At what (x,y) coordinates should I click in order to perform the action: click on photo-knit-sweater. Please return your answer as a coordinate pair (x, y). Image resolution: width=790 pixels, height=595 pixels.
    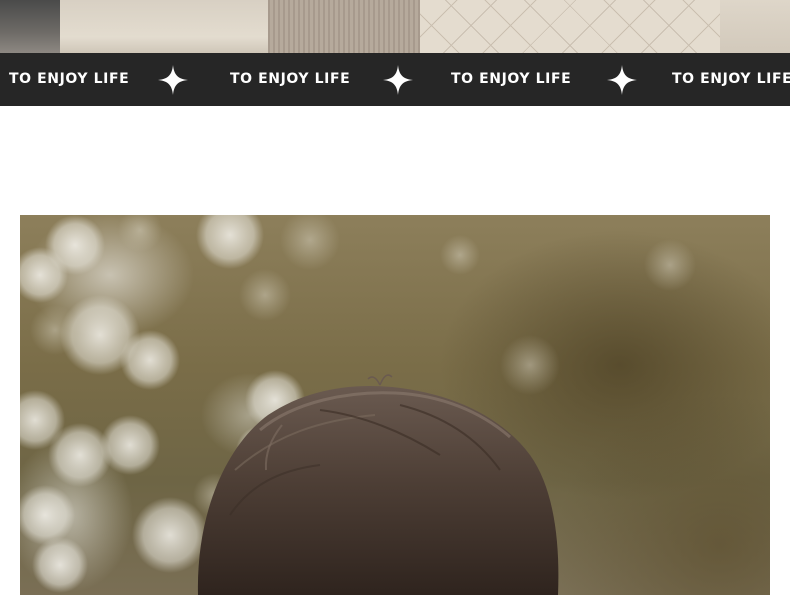
    Looking at the image, I should click on (344, 26).